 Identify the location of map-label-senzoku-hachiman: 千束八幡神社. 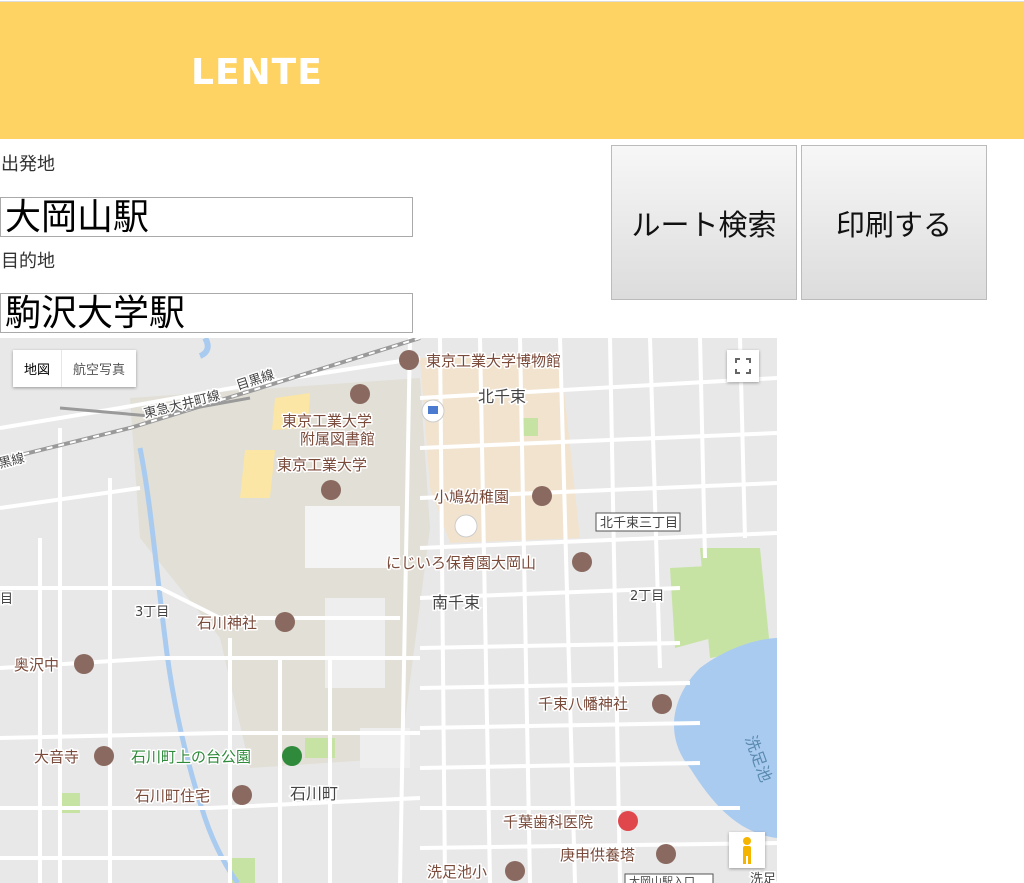
(583, 704).